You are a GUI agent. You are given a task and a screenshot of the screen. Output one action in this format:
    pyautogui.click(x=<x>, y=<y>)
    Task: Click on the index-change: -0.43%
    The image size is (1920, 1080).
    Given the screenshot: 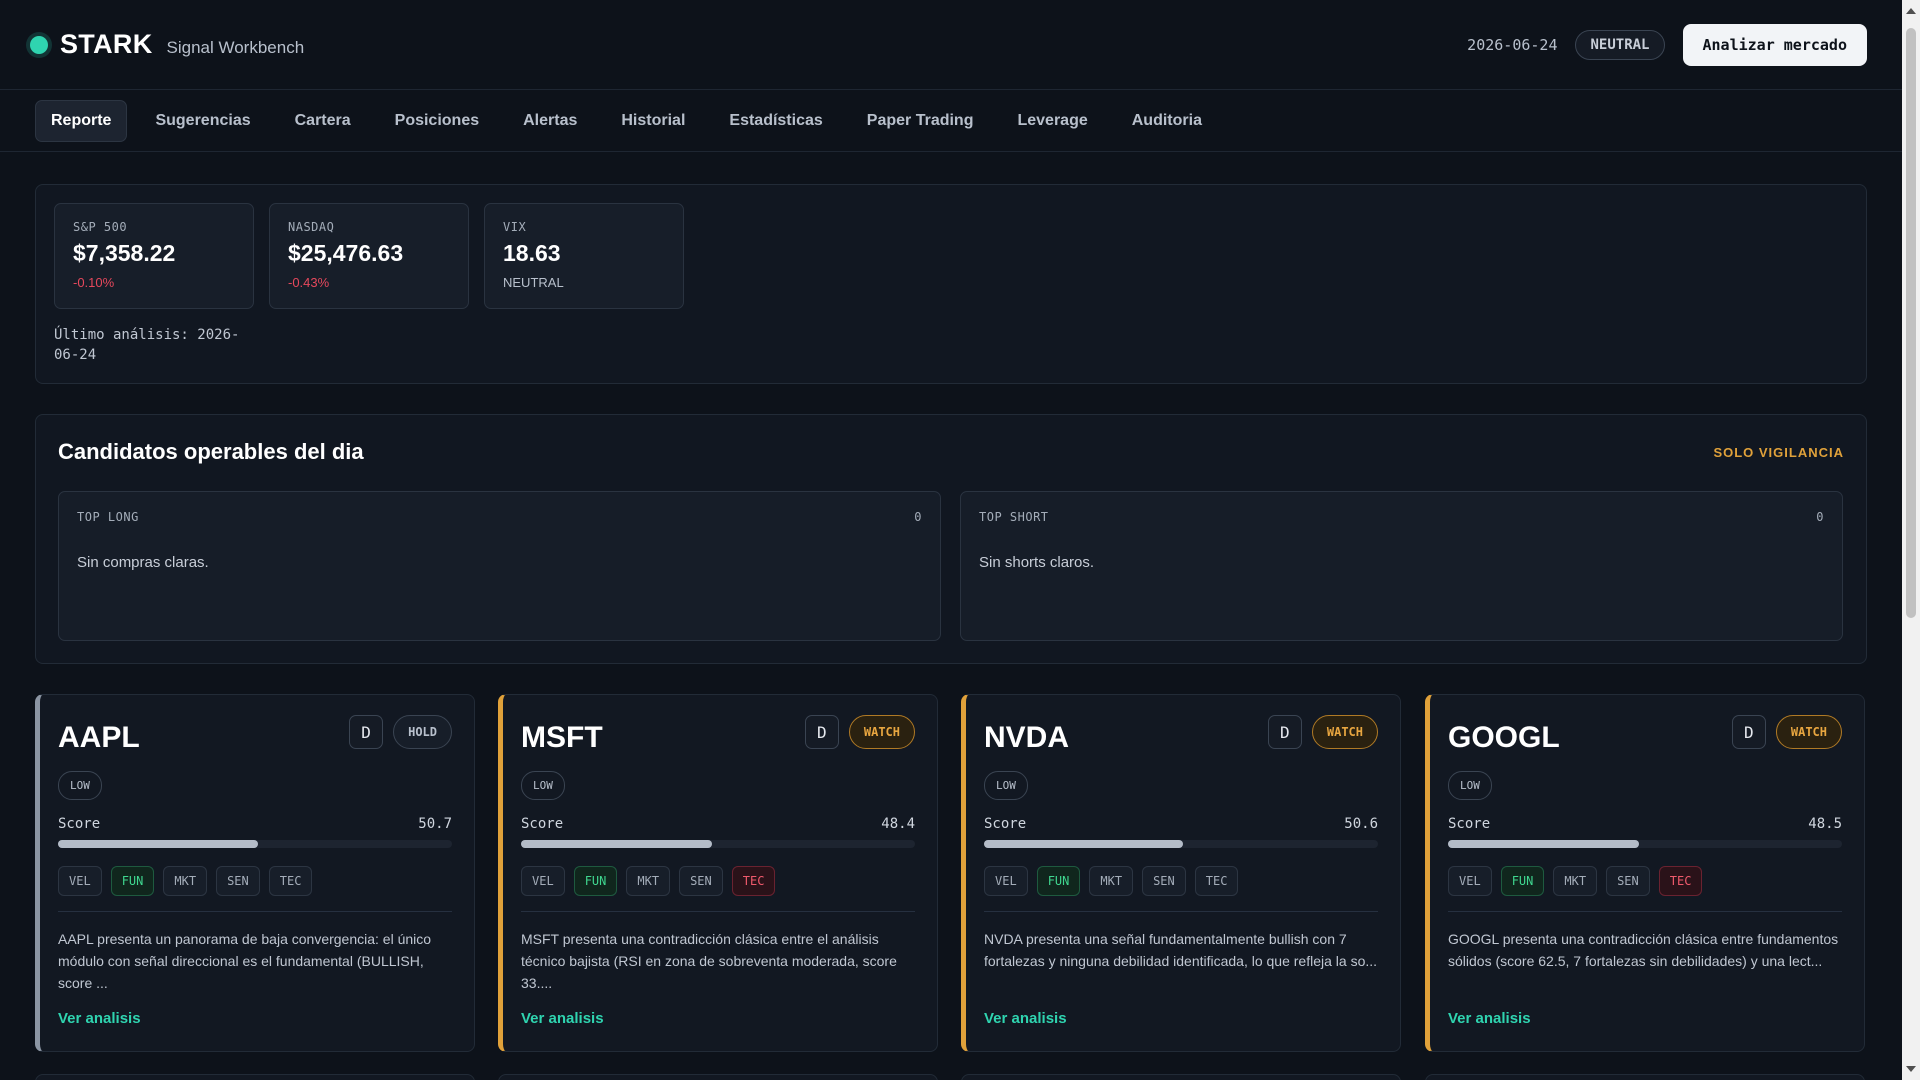 What is the action you would take?
    pyautogui.click(x=309, y=282)
    